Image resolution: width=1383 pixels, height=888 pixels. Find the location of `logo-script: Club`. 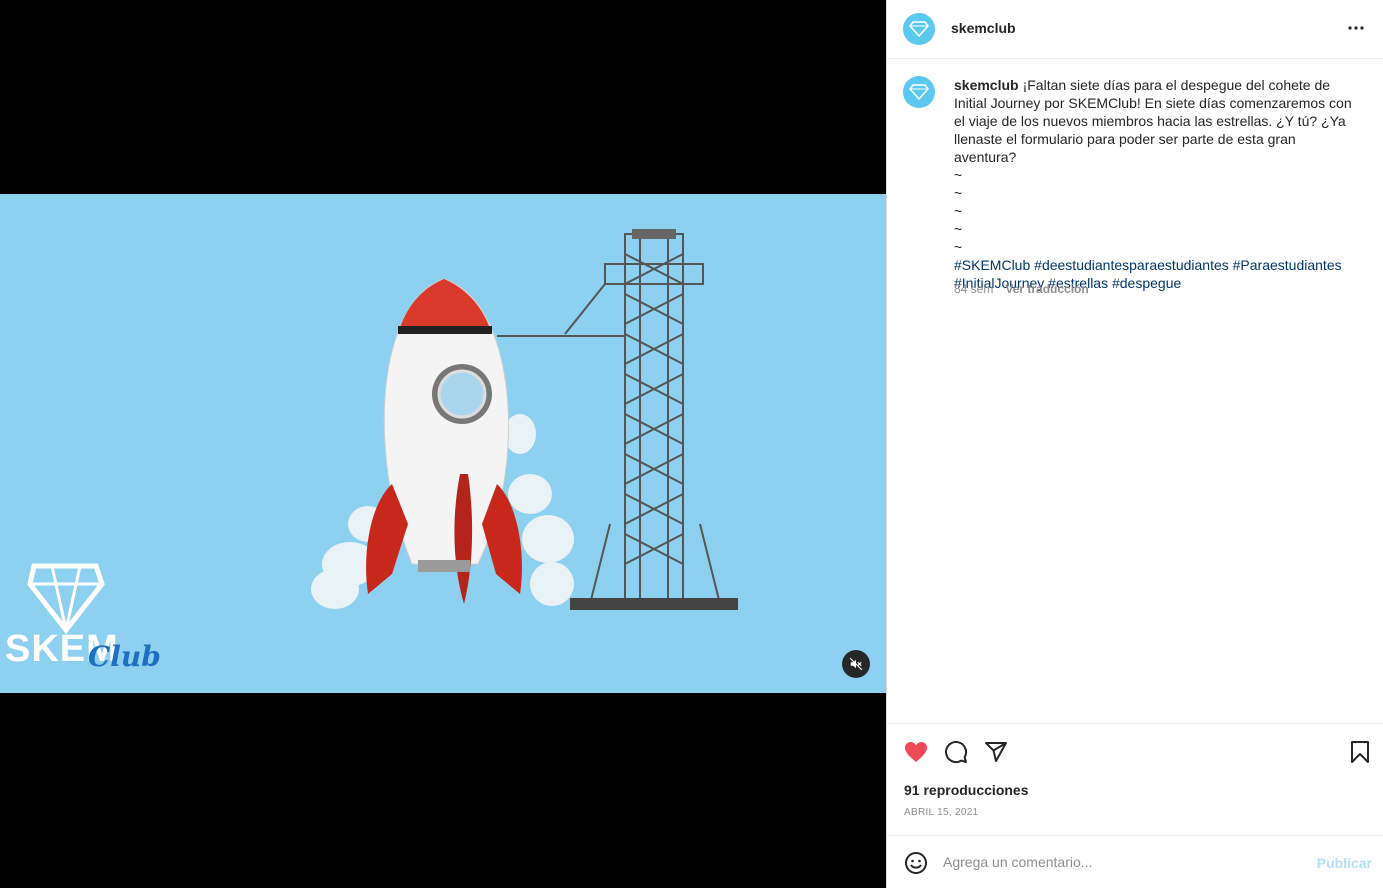

logo-script: Club is located at coordinates (124, 656).